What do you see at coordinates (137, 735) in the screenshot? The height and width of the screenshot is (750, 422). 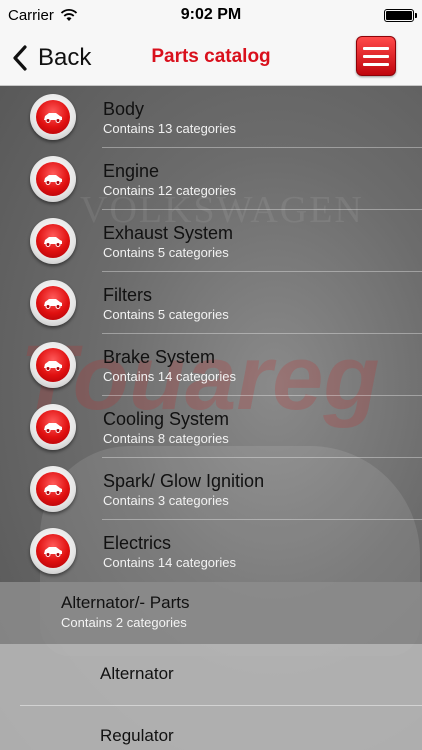 I see `part-title: Regulator` at bounding box center [137, 735].